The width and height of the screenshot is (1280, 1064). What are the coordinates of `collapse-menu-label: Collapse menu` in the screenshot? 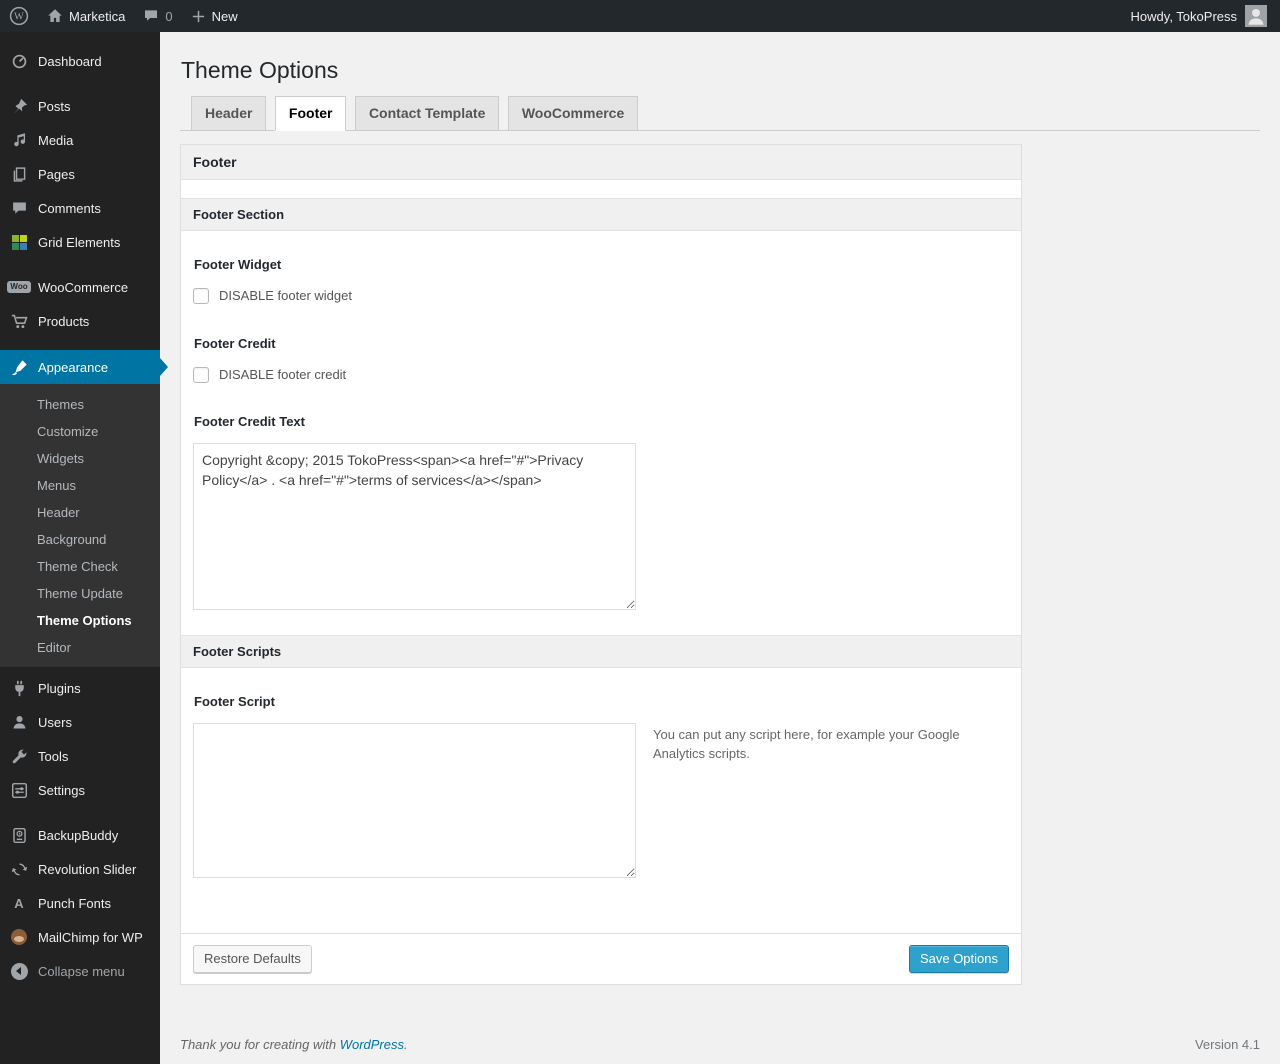 It's located at (81, 971).